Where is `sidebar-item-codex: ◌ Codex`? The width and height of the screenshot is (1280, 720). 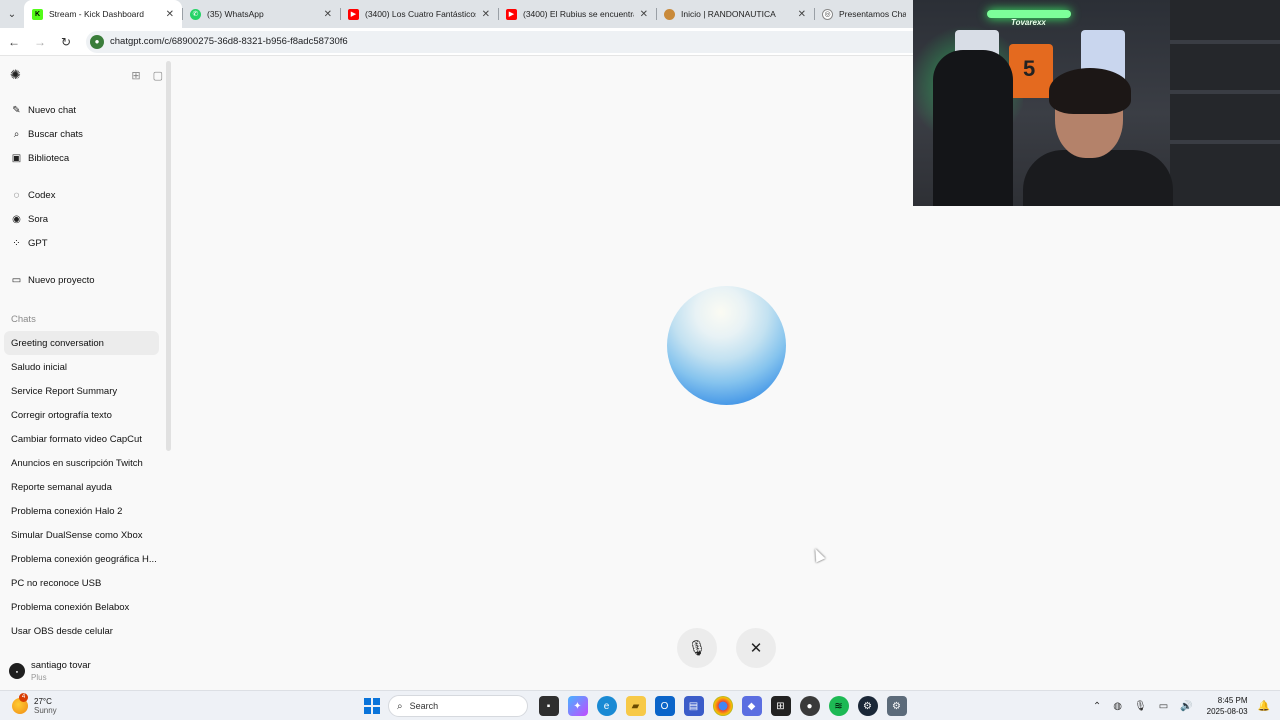 sidebar-item-codex: ◌ Codex is located at coordinates (86, 195).